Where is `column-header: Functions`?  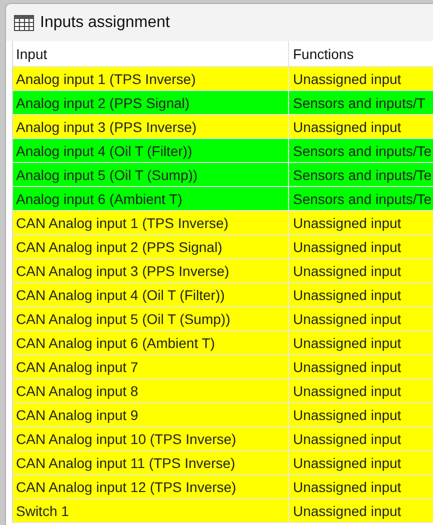 column-header: Functions is located at coordinates (361, 53).